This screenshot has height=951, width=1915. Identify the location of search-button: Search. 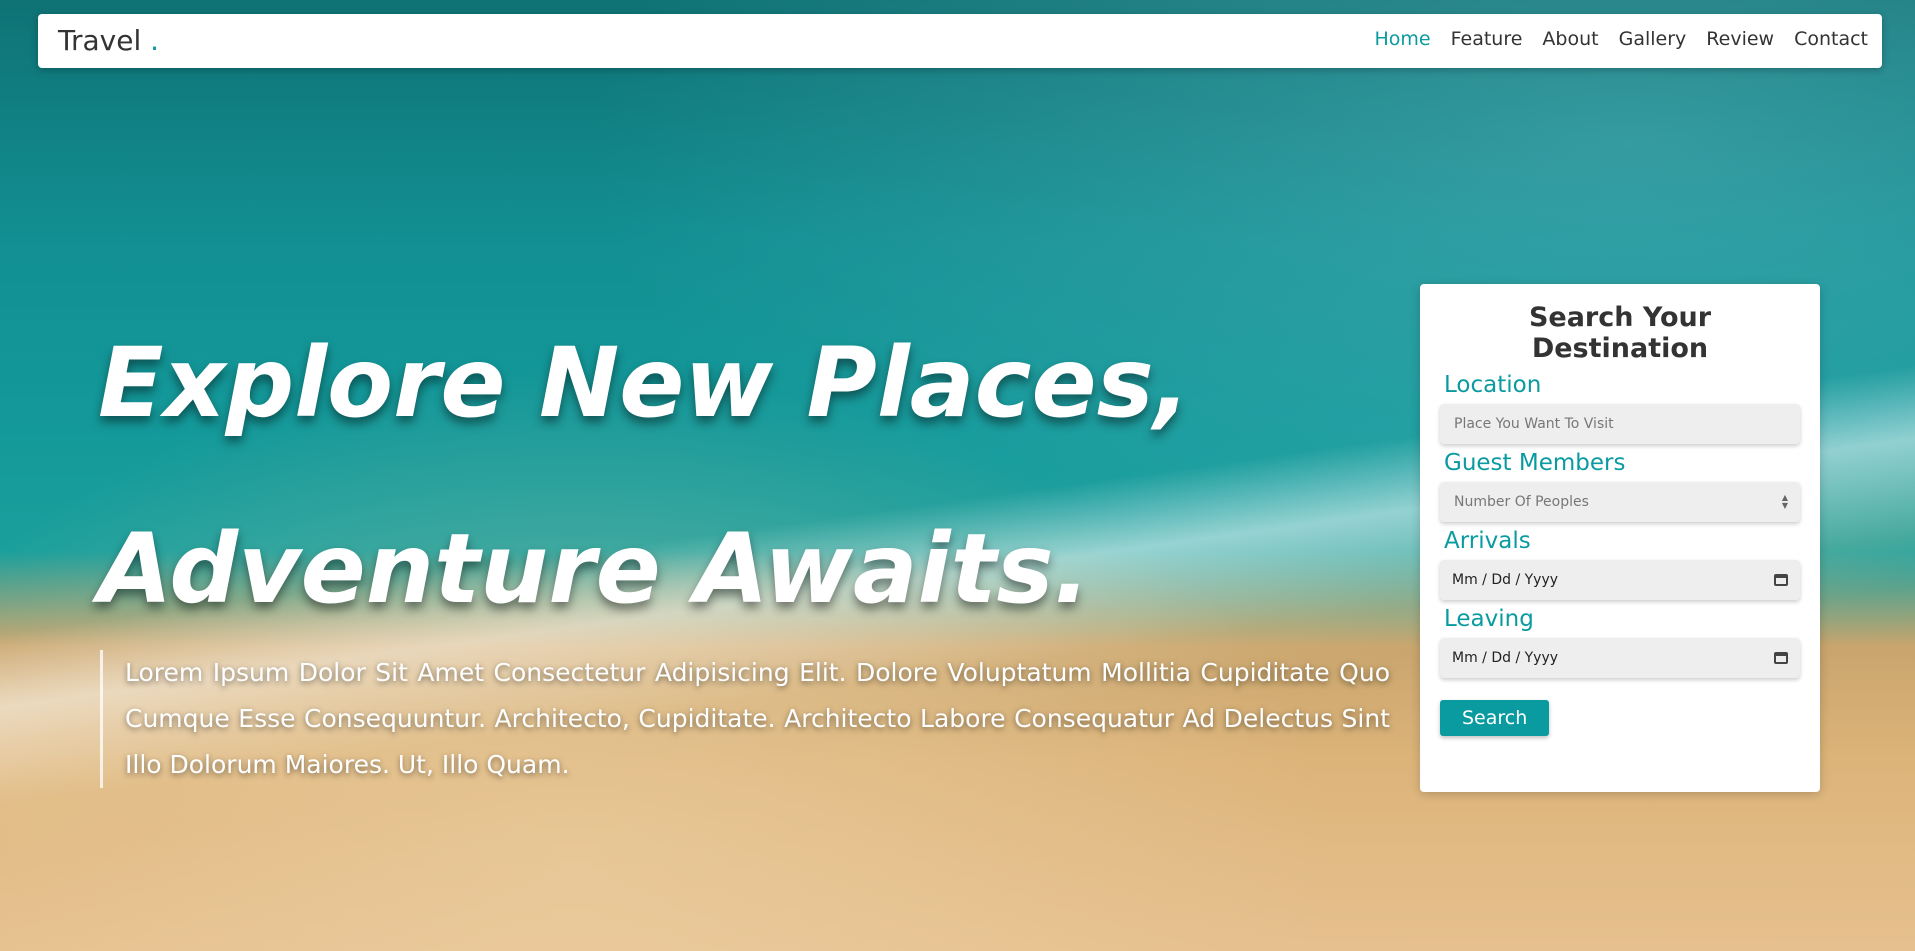
(1495, 718).